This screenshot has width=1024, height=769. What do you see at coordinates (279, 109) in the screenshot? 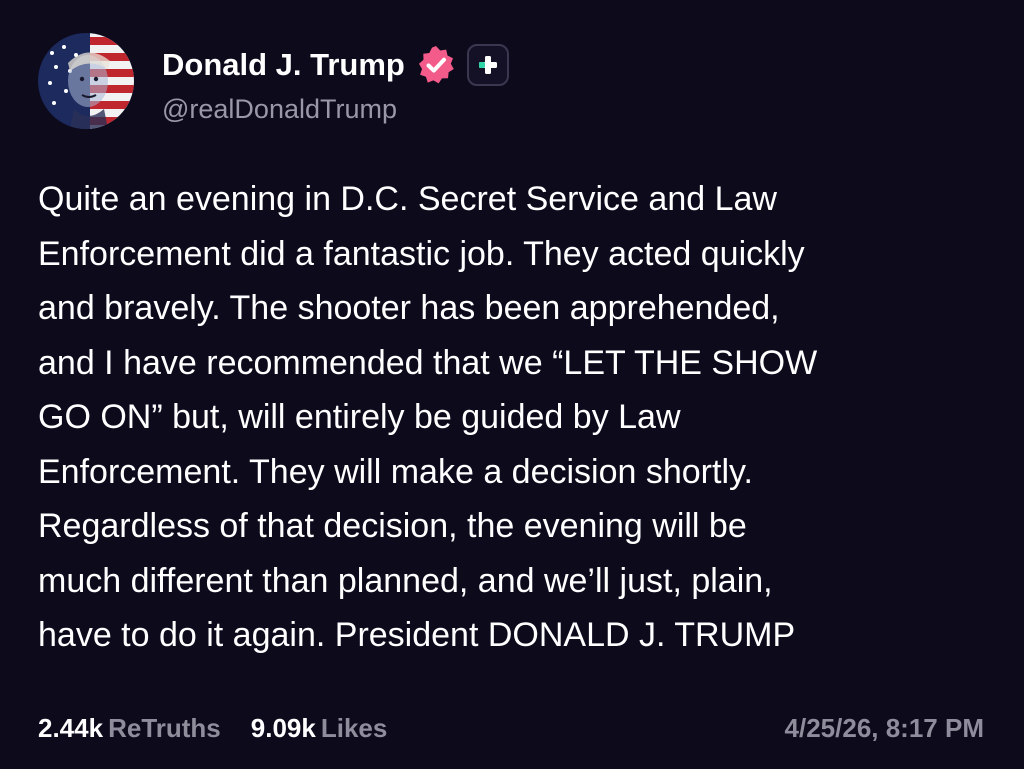
I see `author-handle: @realDonaldTrump` at bounding box center [279, 109].